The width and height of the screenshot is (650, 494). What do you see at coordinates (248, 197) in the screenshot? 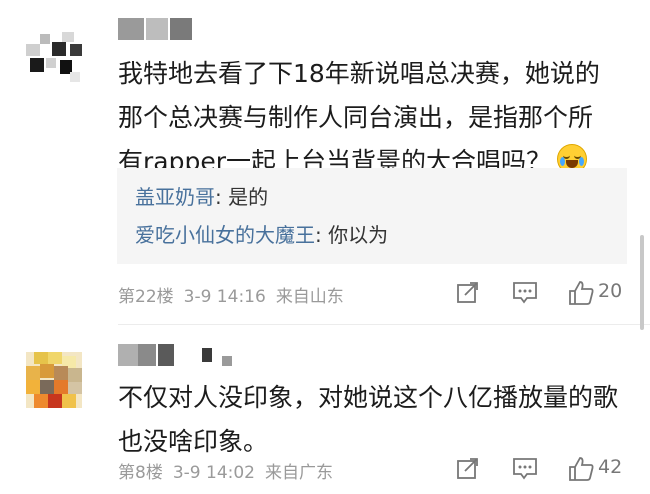
I see `reply-text: 是的` at bounding box center [248, 197].